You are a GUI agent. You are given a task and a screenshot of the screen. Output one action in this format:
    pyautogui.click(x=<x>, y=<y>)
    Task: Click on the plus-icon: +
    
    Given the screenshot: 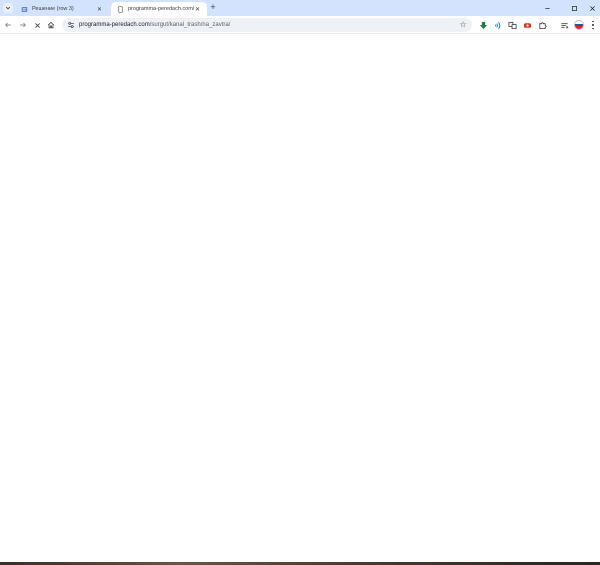 What is the action you would take?
    pyautogui.click(x=213, y=7)
    